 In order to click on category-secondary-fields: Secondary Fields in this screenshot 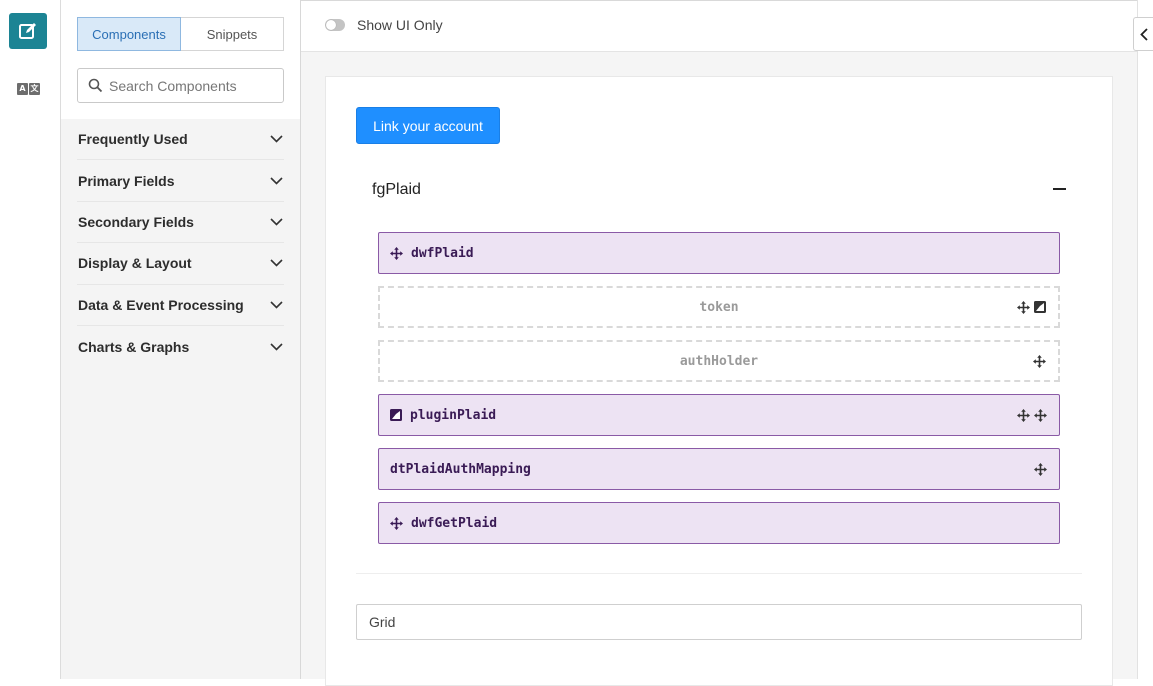, I will do `click(180, 223)`.